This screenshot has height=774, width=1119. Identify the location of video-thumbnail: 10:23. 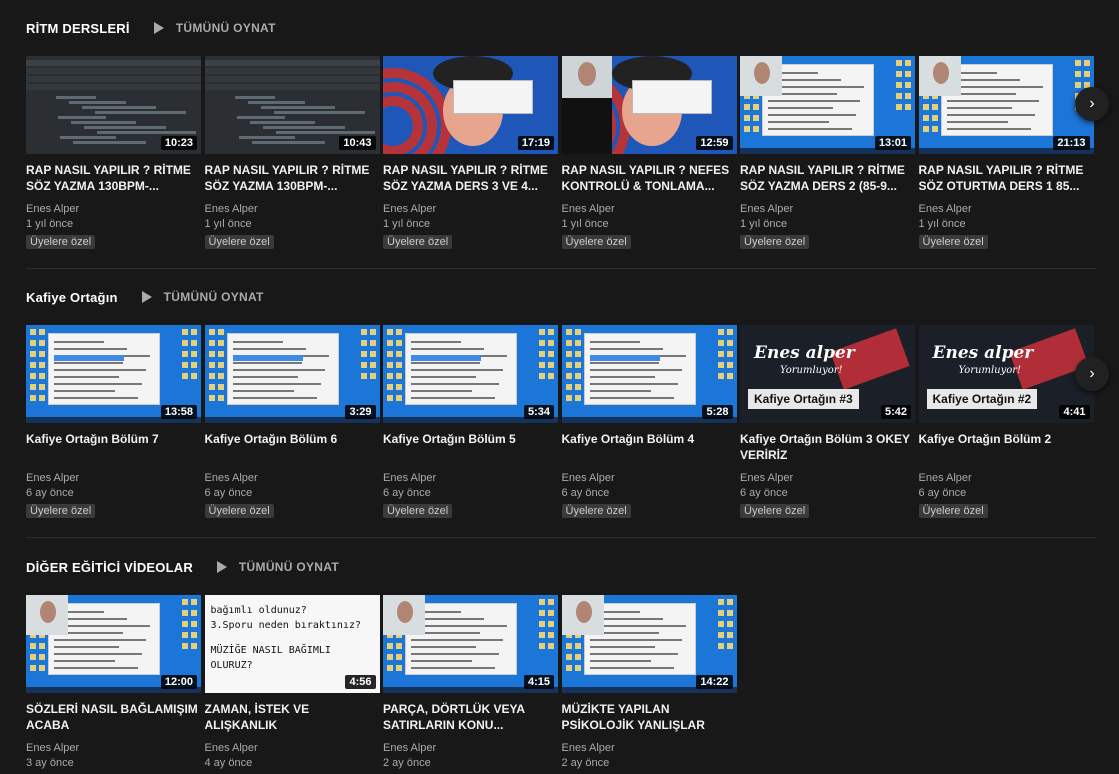
(113, 105).